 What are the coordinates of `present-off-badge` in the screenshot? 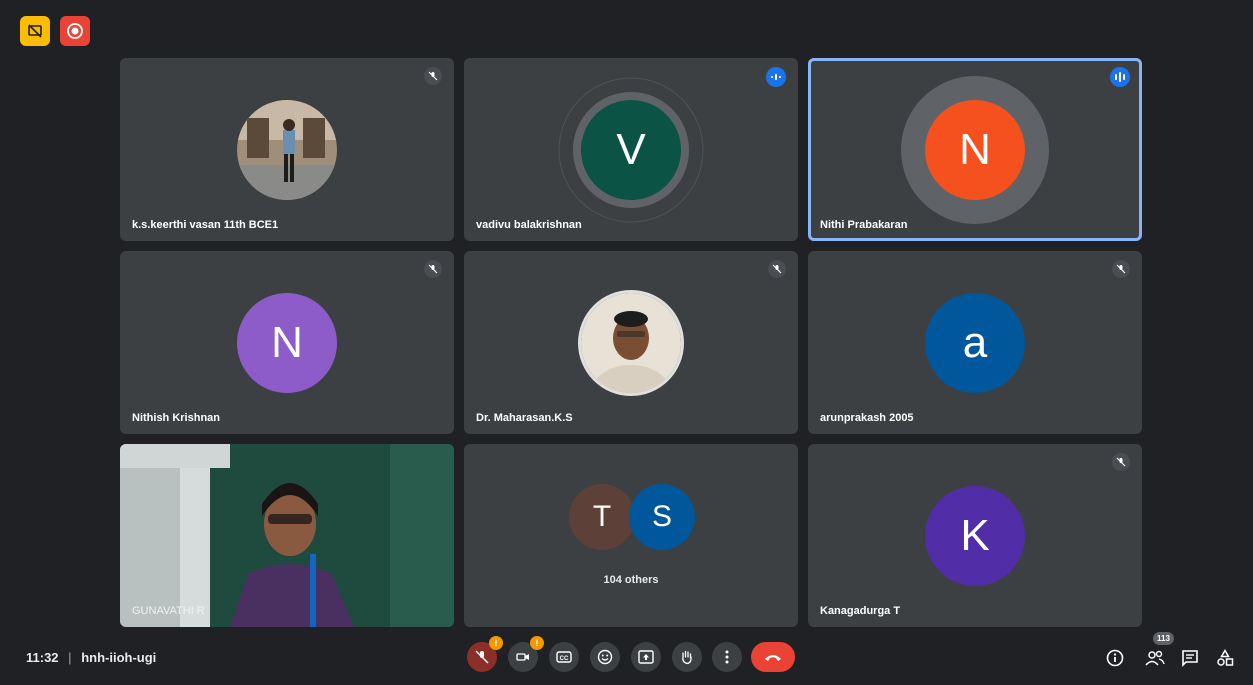 It's located at (35, 31).